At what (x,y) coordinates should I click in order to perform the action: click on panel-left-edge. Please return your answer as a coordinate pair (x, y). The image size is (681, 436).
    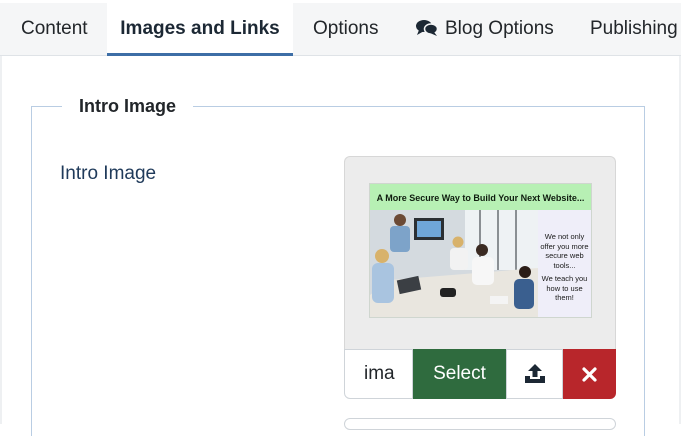
    Looking at the image, I should click on (1, 240).